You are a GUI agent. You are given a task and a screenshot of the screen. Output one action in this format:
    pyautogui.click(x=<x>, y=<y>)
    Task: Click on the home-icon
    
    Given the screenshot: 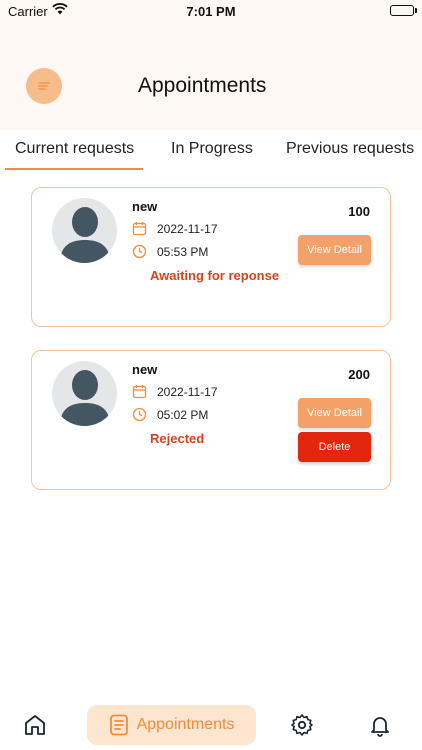 What is the action you would take?
    pyautogui.click(x=35, y=725)
    